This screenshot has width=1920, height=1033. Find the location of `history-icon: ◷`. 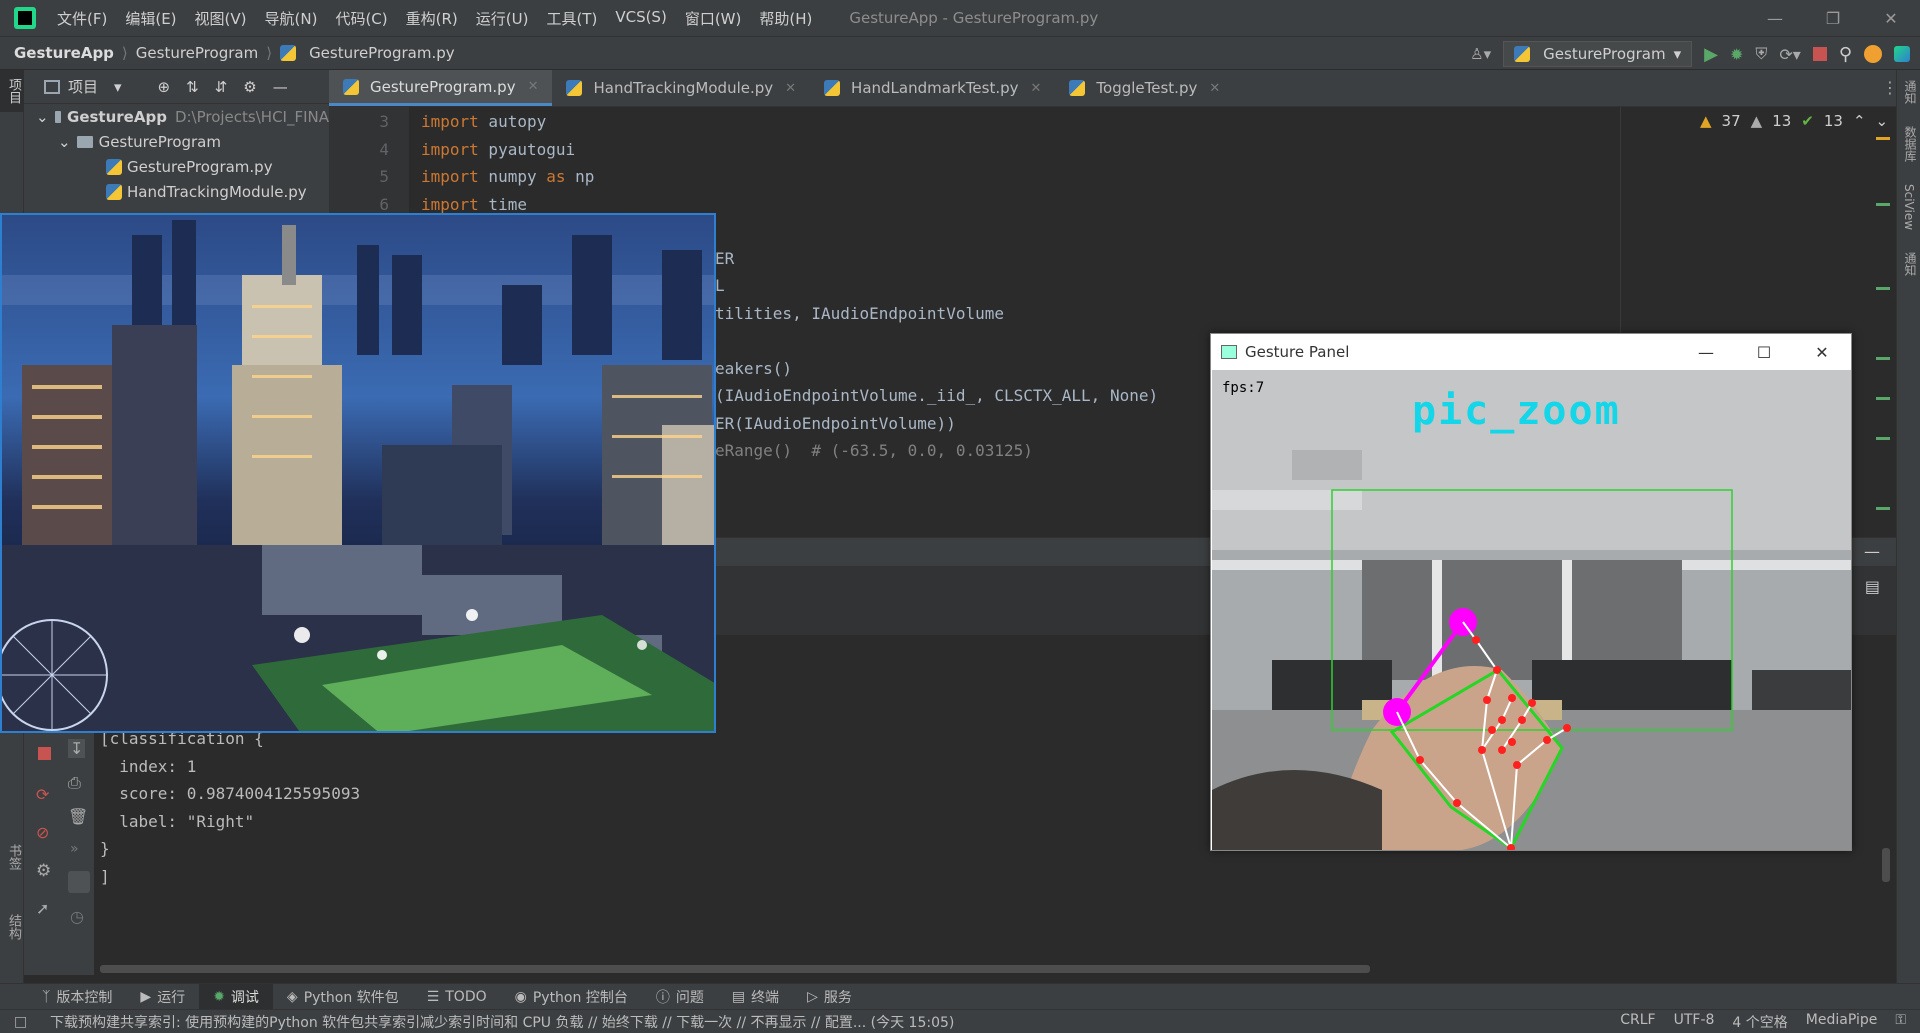

history-icon: ◷ is located at coordinates (77, 916).